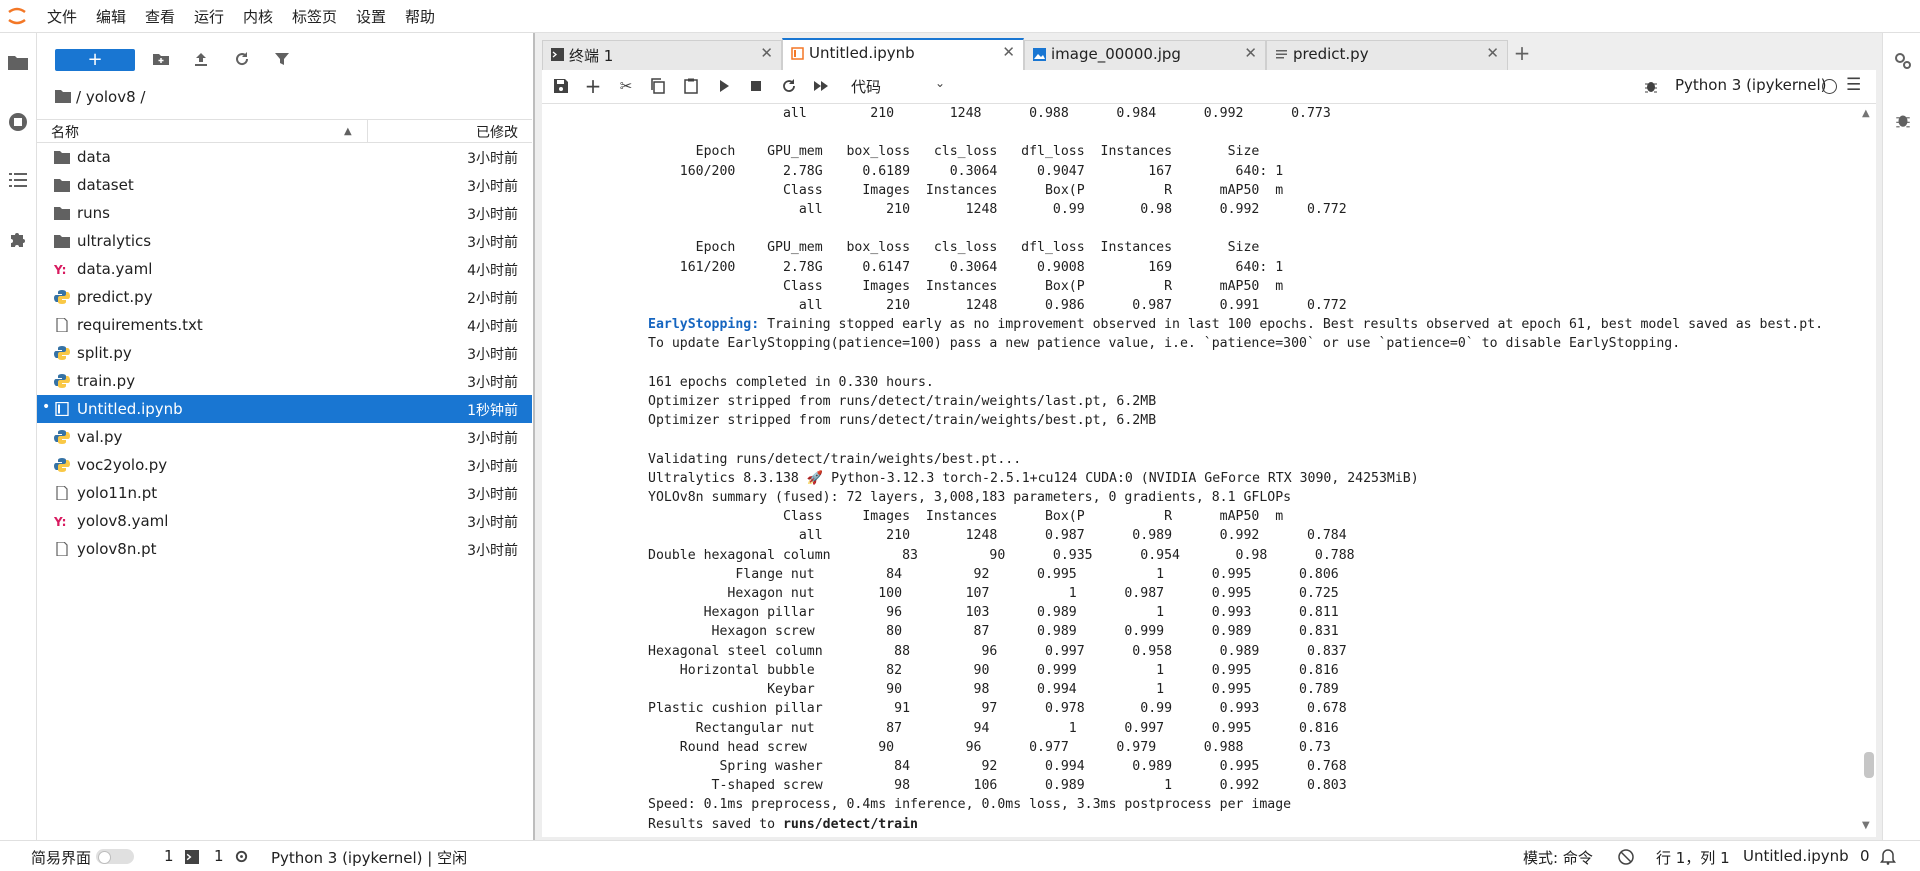 This screenshot has height=871, width=1920. What do you see at coordinates (115, 856) in the screenshot?
I see `simple-mode-toggle` at bounding box center [115, 856].